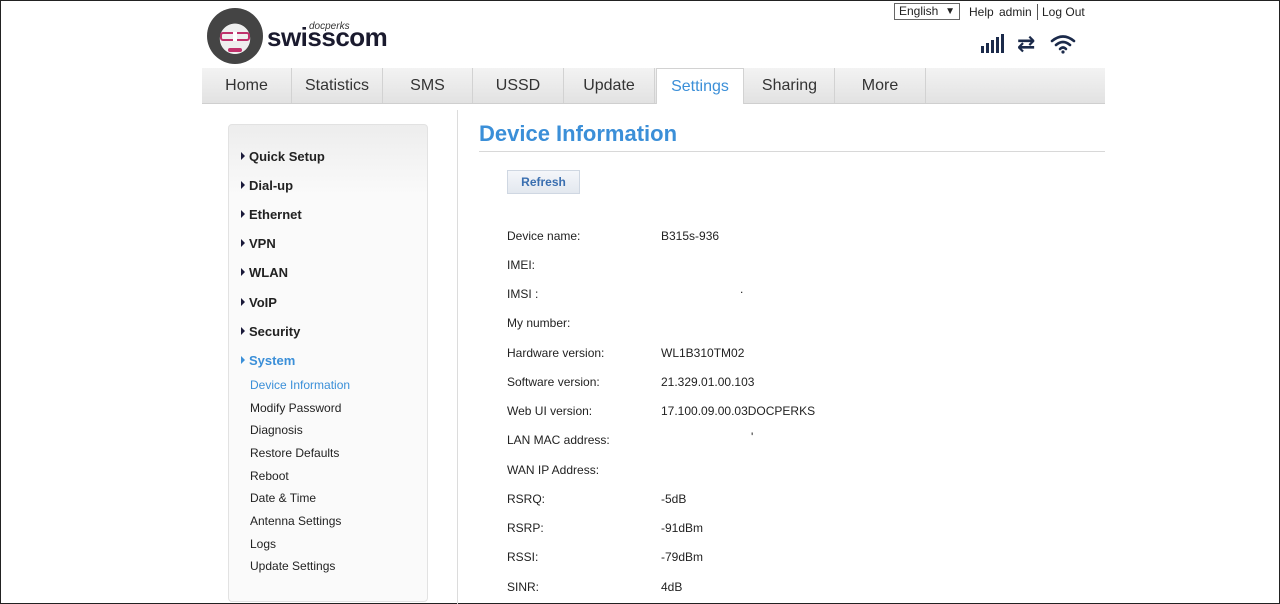 This screenshot has width=1280, height=604. Describe the element at coordinates (268, 272) in the screenshot. I see `sidebar-item-label: WLAN` at that location.